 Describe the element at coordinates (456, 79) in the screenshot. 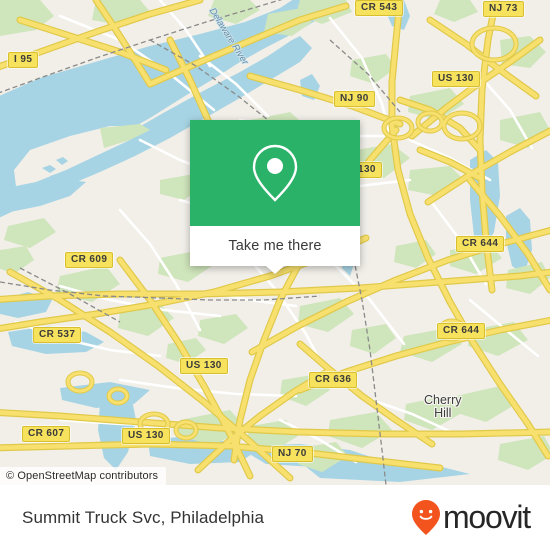

I see `road-shield-us-130-a: US 130` at that location.